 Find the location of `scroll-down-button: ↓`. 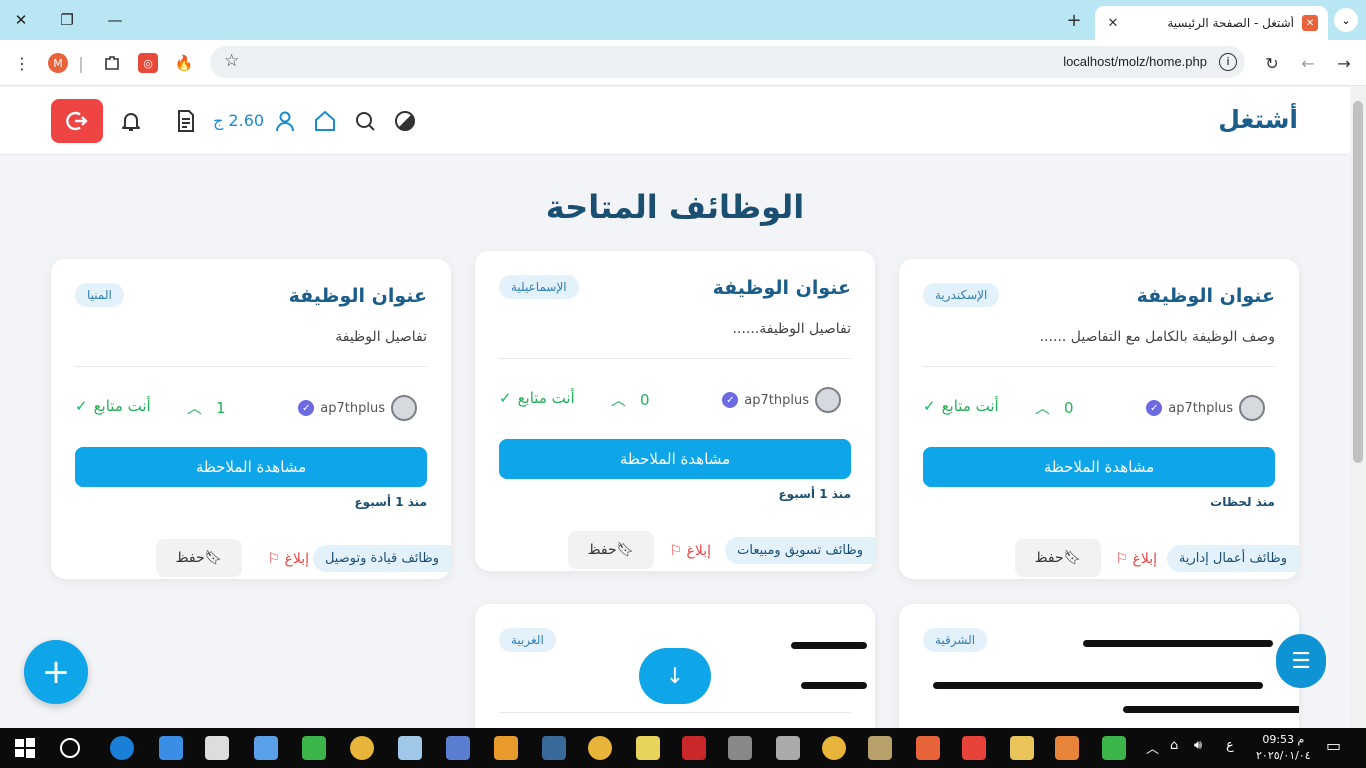

scroll-down-button: ↓ is located at coordinates (675, 676).